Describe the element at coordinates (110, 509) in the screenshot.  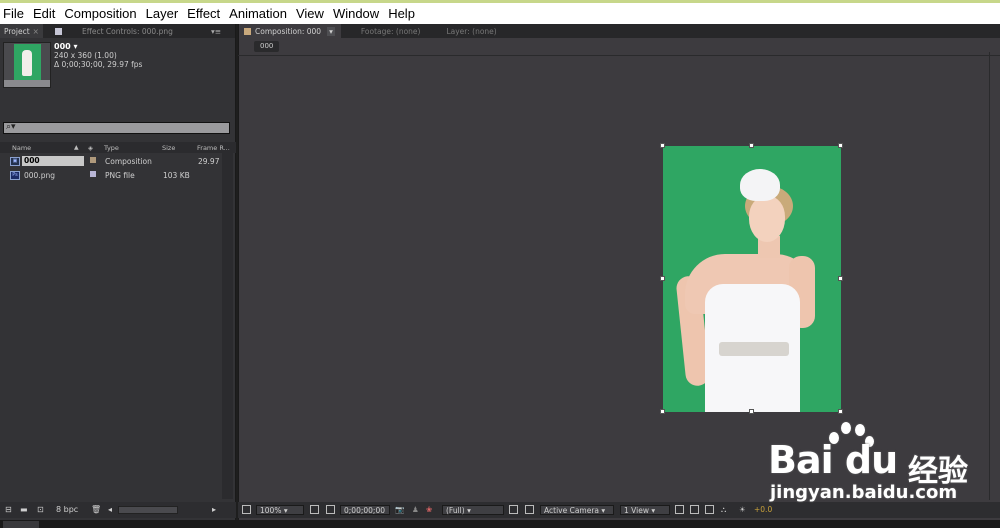
I see `scroll-left-icon: ◂` at that location.